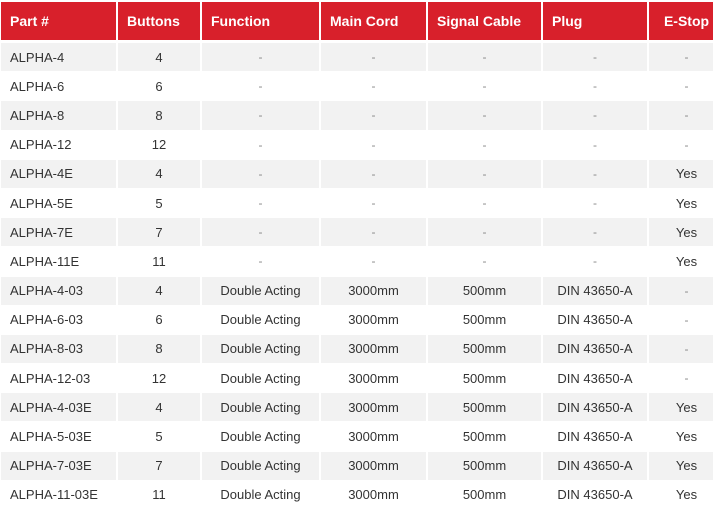 The width and height of the screenshot is (713, 528). I want to click on table-row: ALPHA-7E 7- - - - Yes, so click(357, 232).